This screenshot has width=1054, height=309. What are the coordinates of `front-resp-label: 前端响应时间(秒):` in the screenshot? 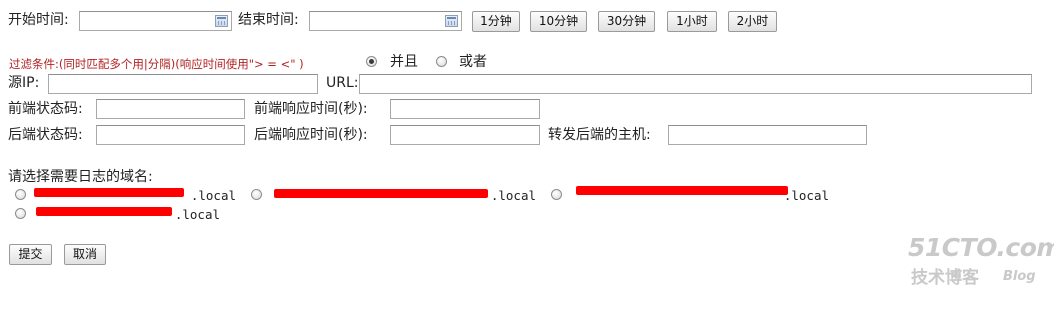 It's located at (311, 109).